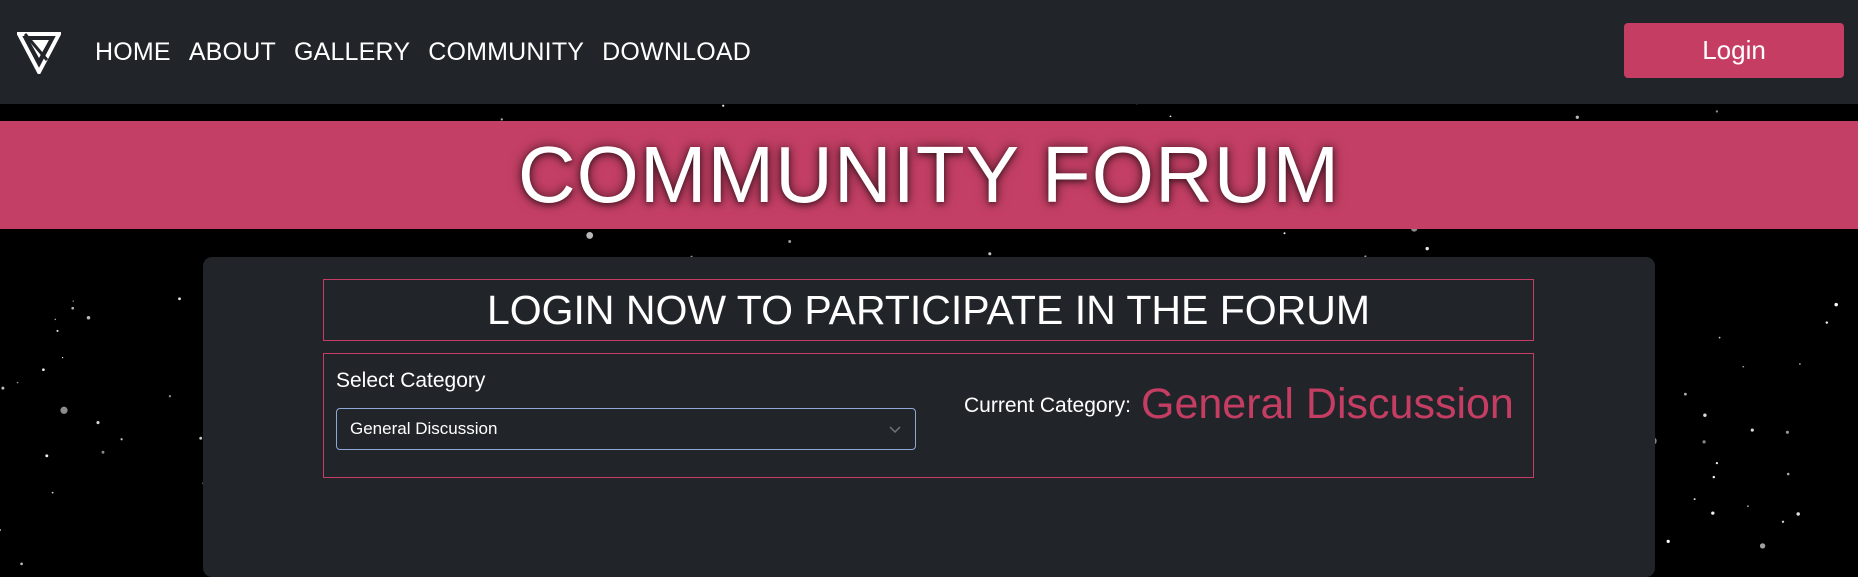 Image resolution: width=1858 pixels, height=577 pixels. I want to click on nav-gallery: GALLERY, so click(352, 52).